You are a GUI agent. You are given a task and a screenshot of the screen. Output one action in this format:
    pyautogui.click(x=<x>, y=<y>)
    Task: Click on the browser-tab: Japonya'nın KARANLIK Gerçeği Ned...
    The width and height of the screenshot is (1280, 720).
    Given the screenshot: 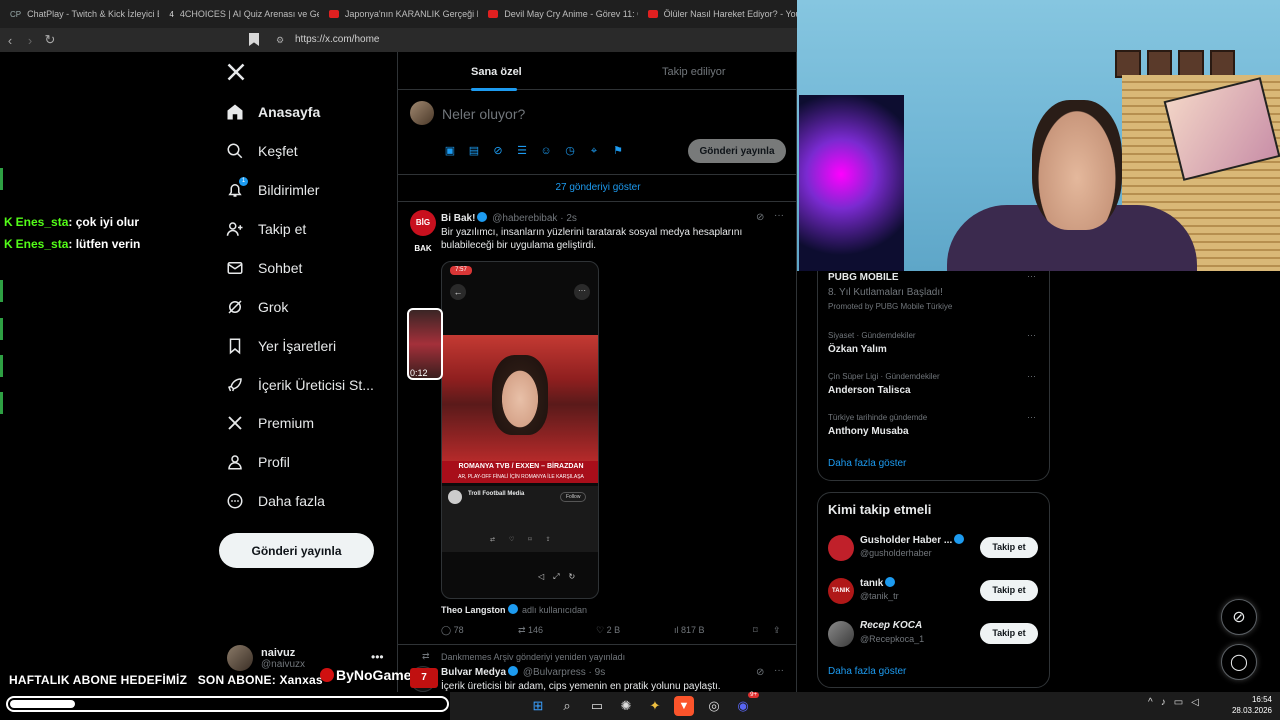 What is the action you would take?
    pyautogui.click(x=398, y=14)
    